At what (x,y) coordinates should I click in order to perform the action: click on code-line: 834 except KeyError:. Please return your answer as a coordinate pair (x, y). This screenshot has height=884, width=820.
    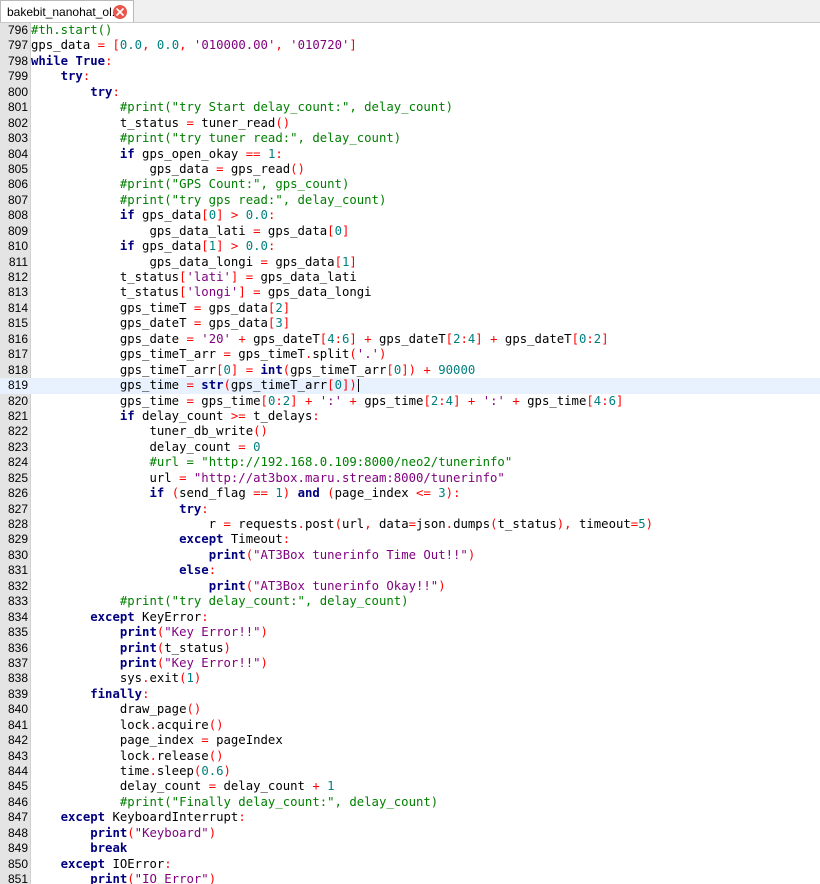
    Looking at the image, I should click on (410, 617).